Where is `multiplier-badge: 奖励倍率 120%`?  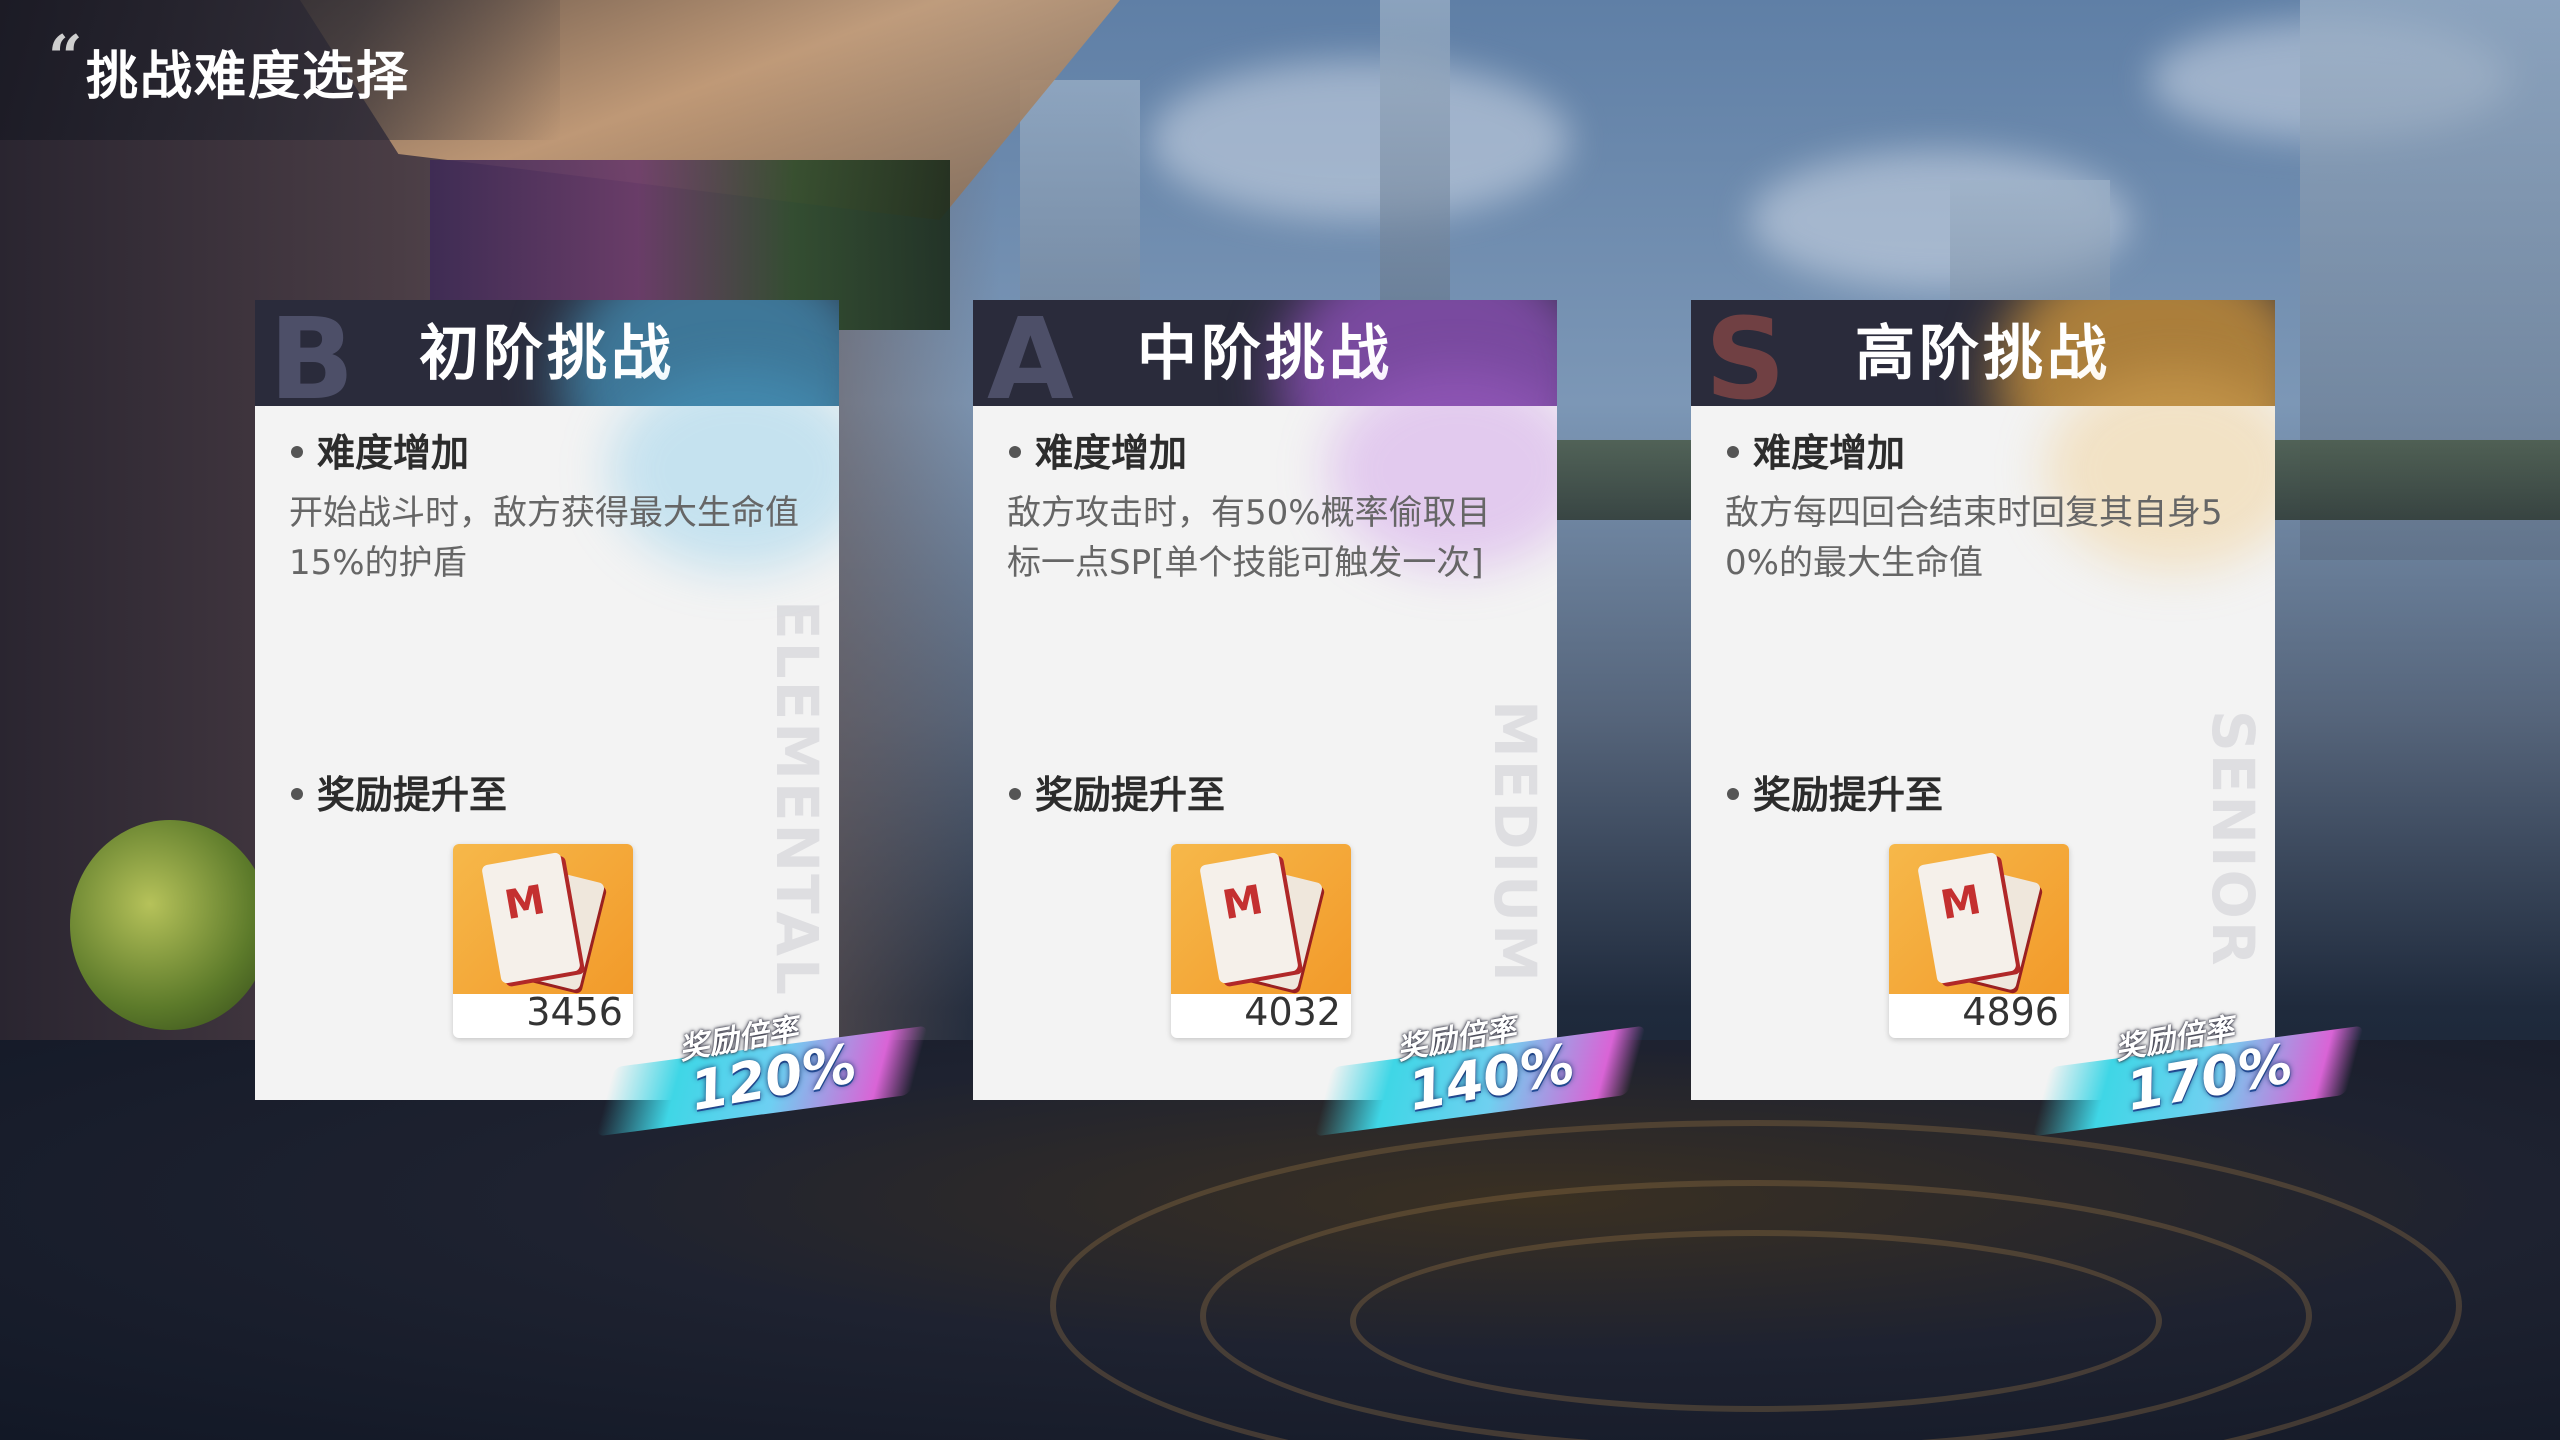 multiplier-badge: 奖励倍率 120% is located at coordinates (762, 1073).